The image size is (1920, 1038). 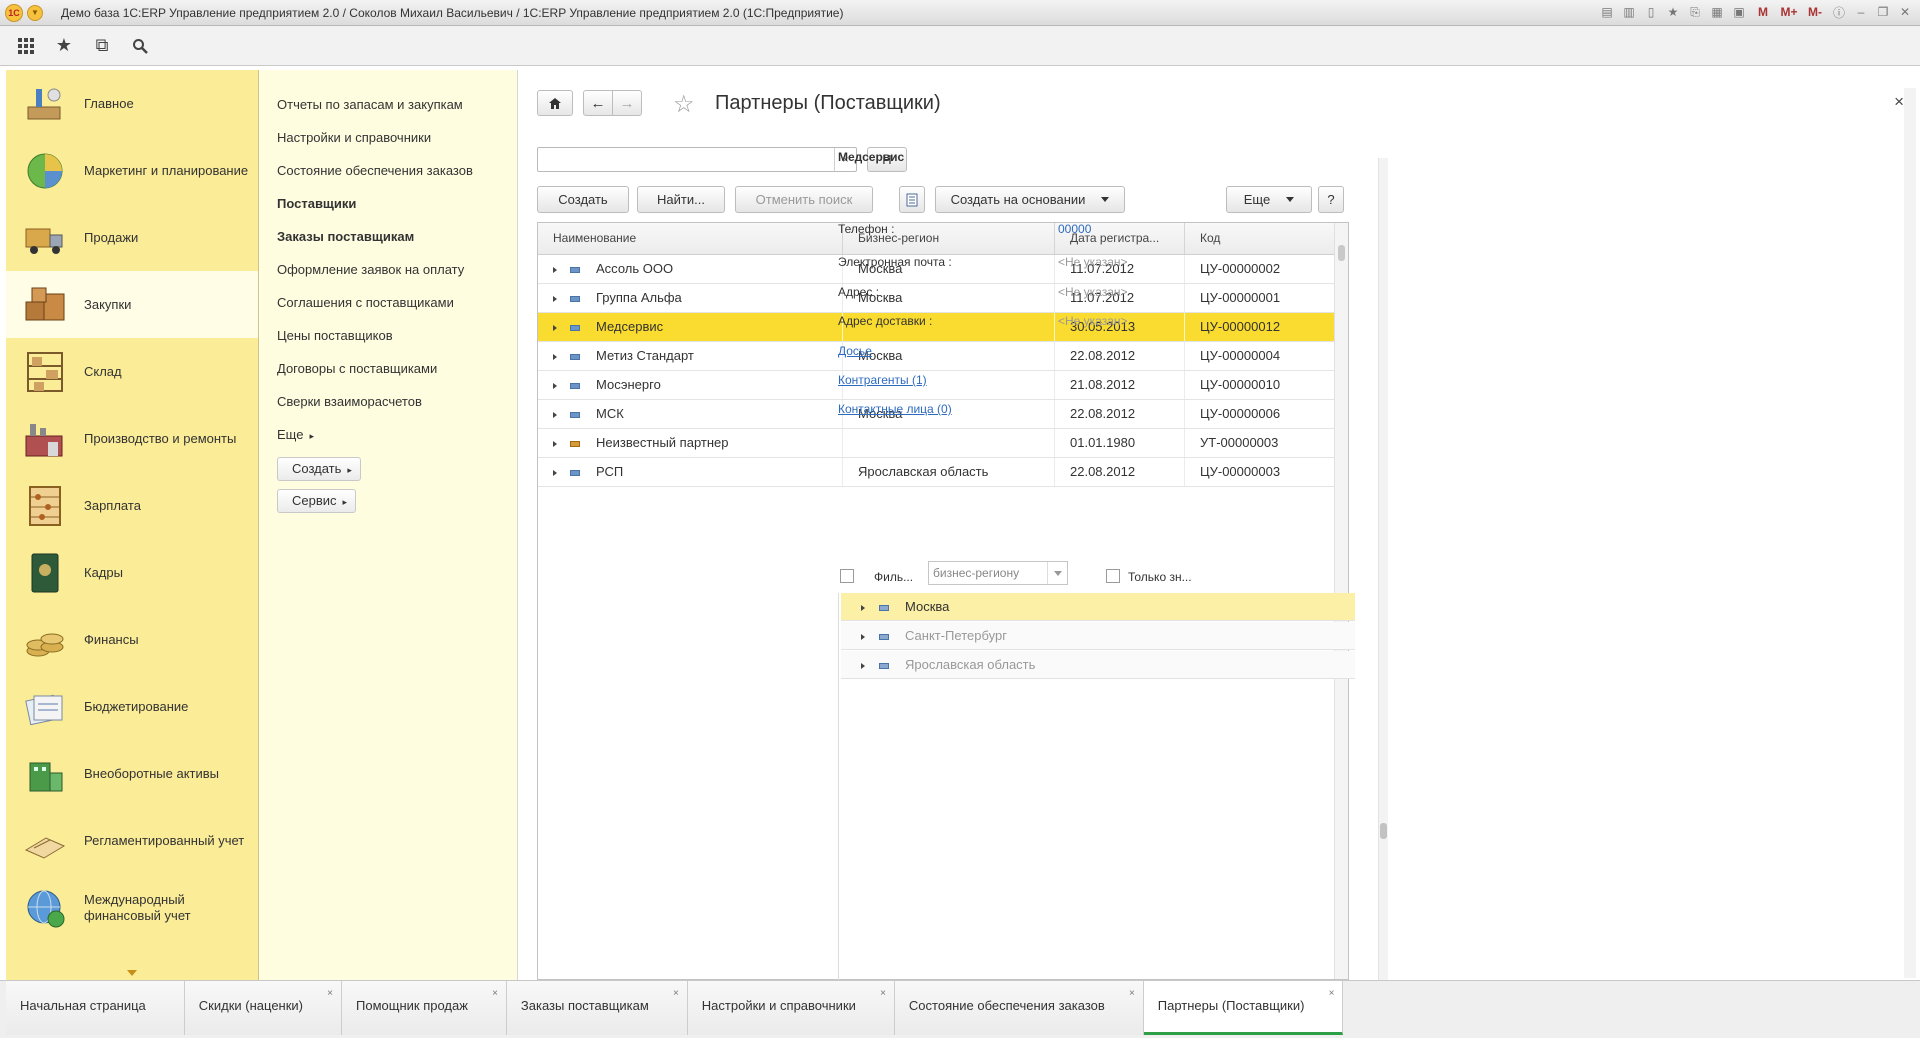 I want to click on tab-partners-suppliers: Партнеры (Поставщики) ×, so click(x=1243, y=1008).